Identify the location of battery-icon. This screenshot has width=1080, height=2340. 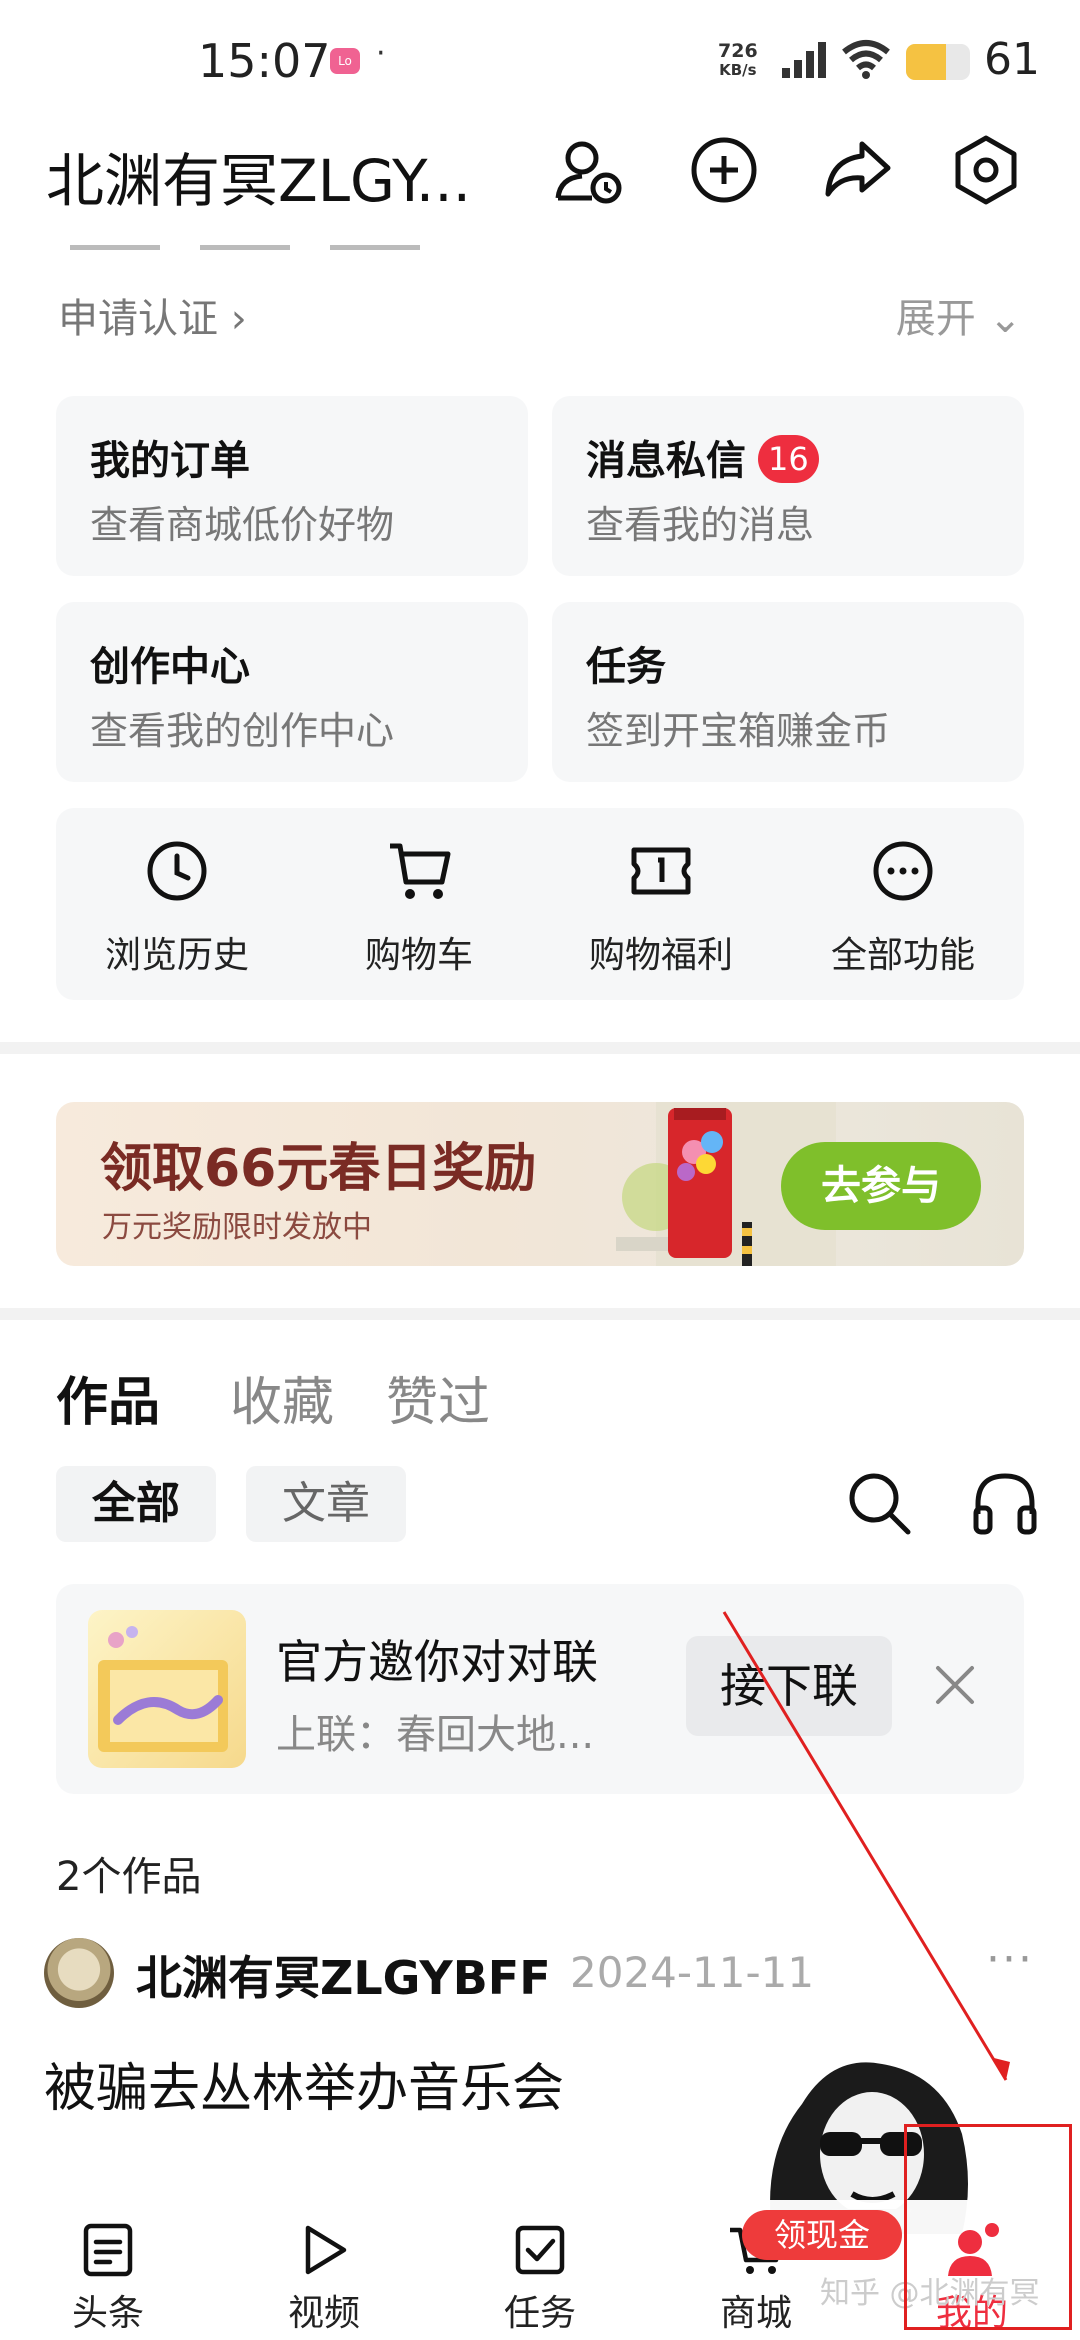
(938, 62).